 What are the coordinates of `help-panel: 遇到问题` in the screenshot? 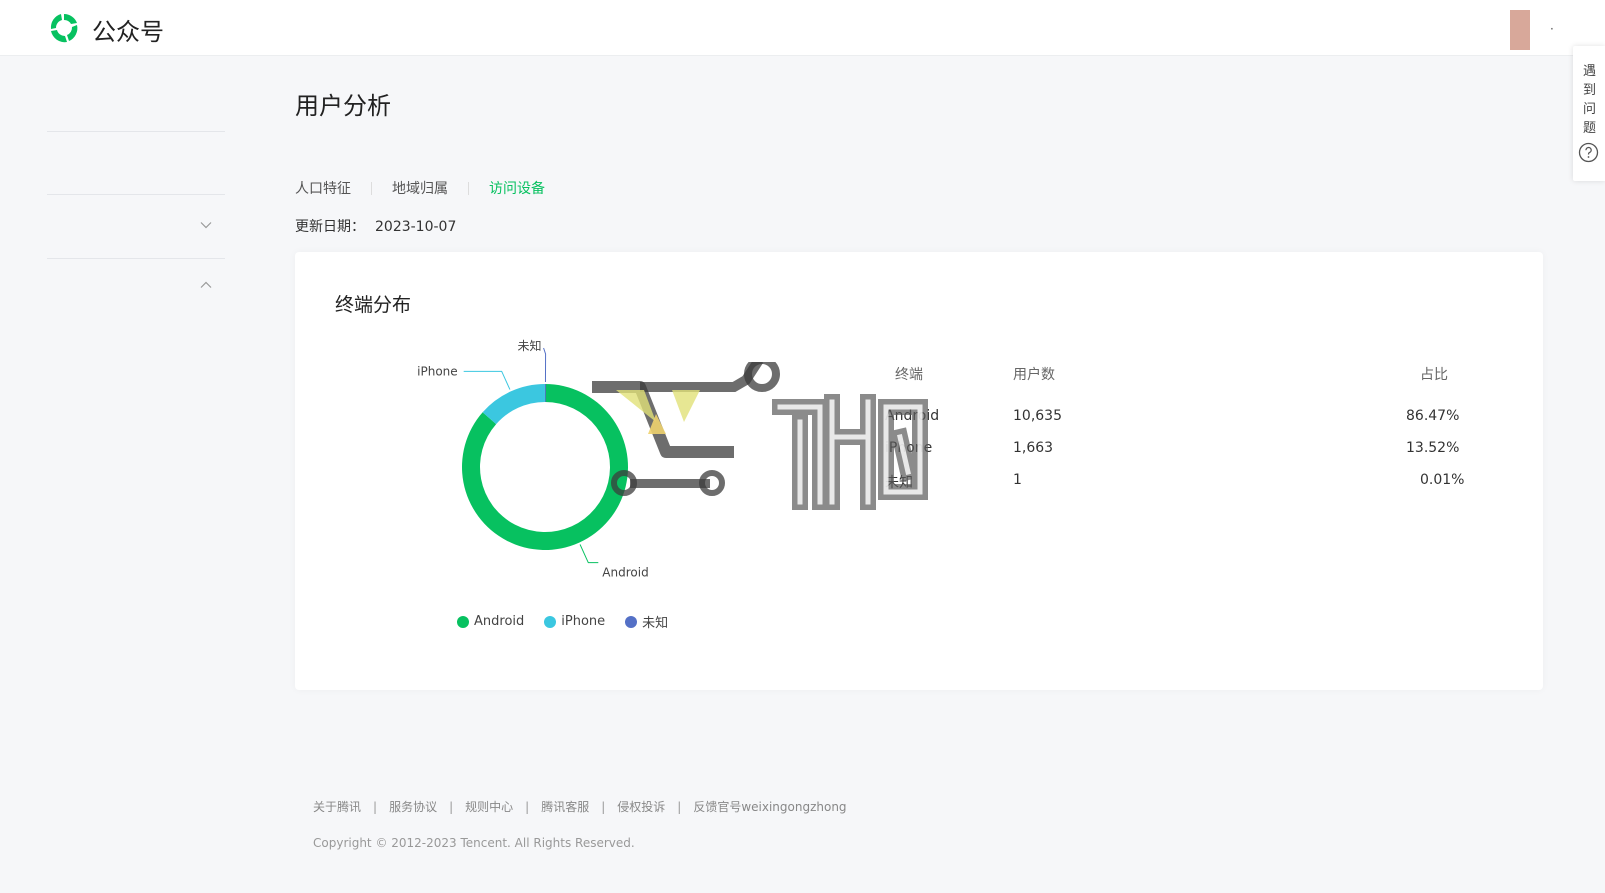 It's located at (1589, 113).